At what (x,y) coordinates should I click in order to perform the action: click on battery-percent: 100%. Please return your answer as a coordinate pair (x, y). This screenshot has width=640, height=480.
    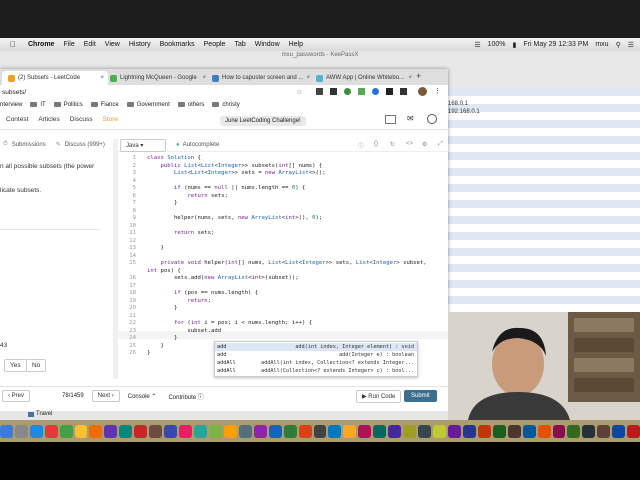
    Looking at the image, I should click on (497, 44).